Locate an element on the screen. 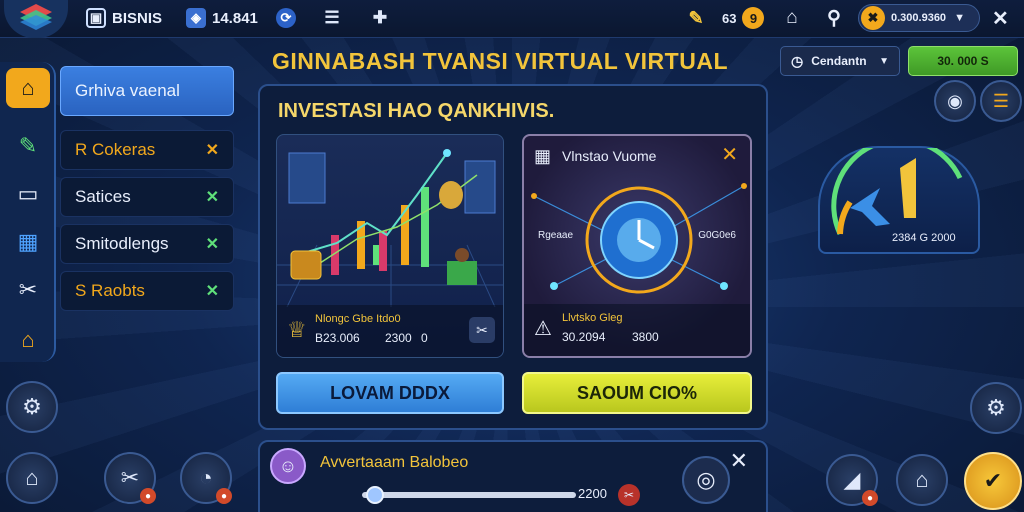 The width and height of the screenshot is (1024, 512). monitor-icon: ▭ is located at coordinates (28, 193).